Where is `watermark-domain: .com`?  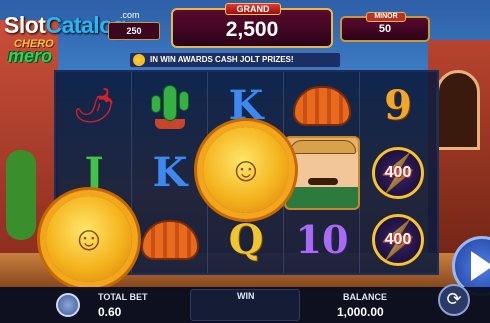 watermark-domain: .com is located at coordinates (130, 15).